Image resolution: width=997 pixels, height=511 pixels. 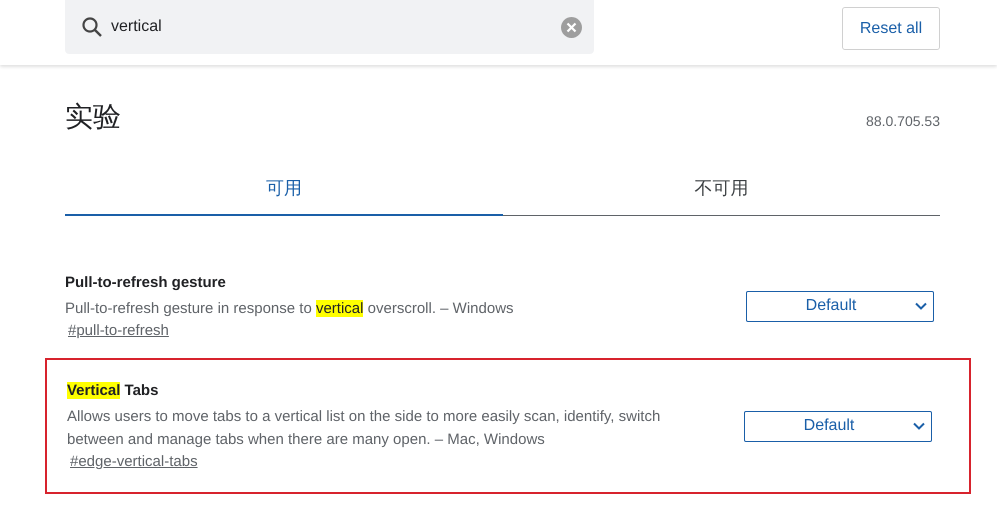 I want to click on search-field: vertical, so click(x=329, y=27).